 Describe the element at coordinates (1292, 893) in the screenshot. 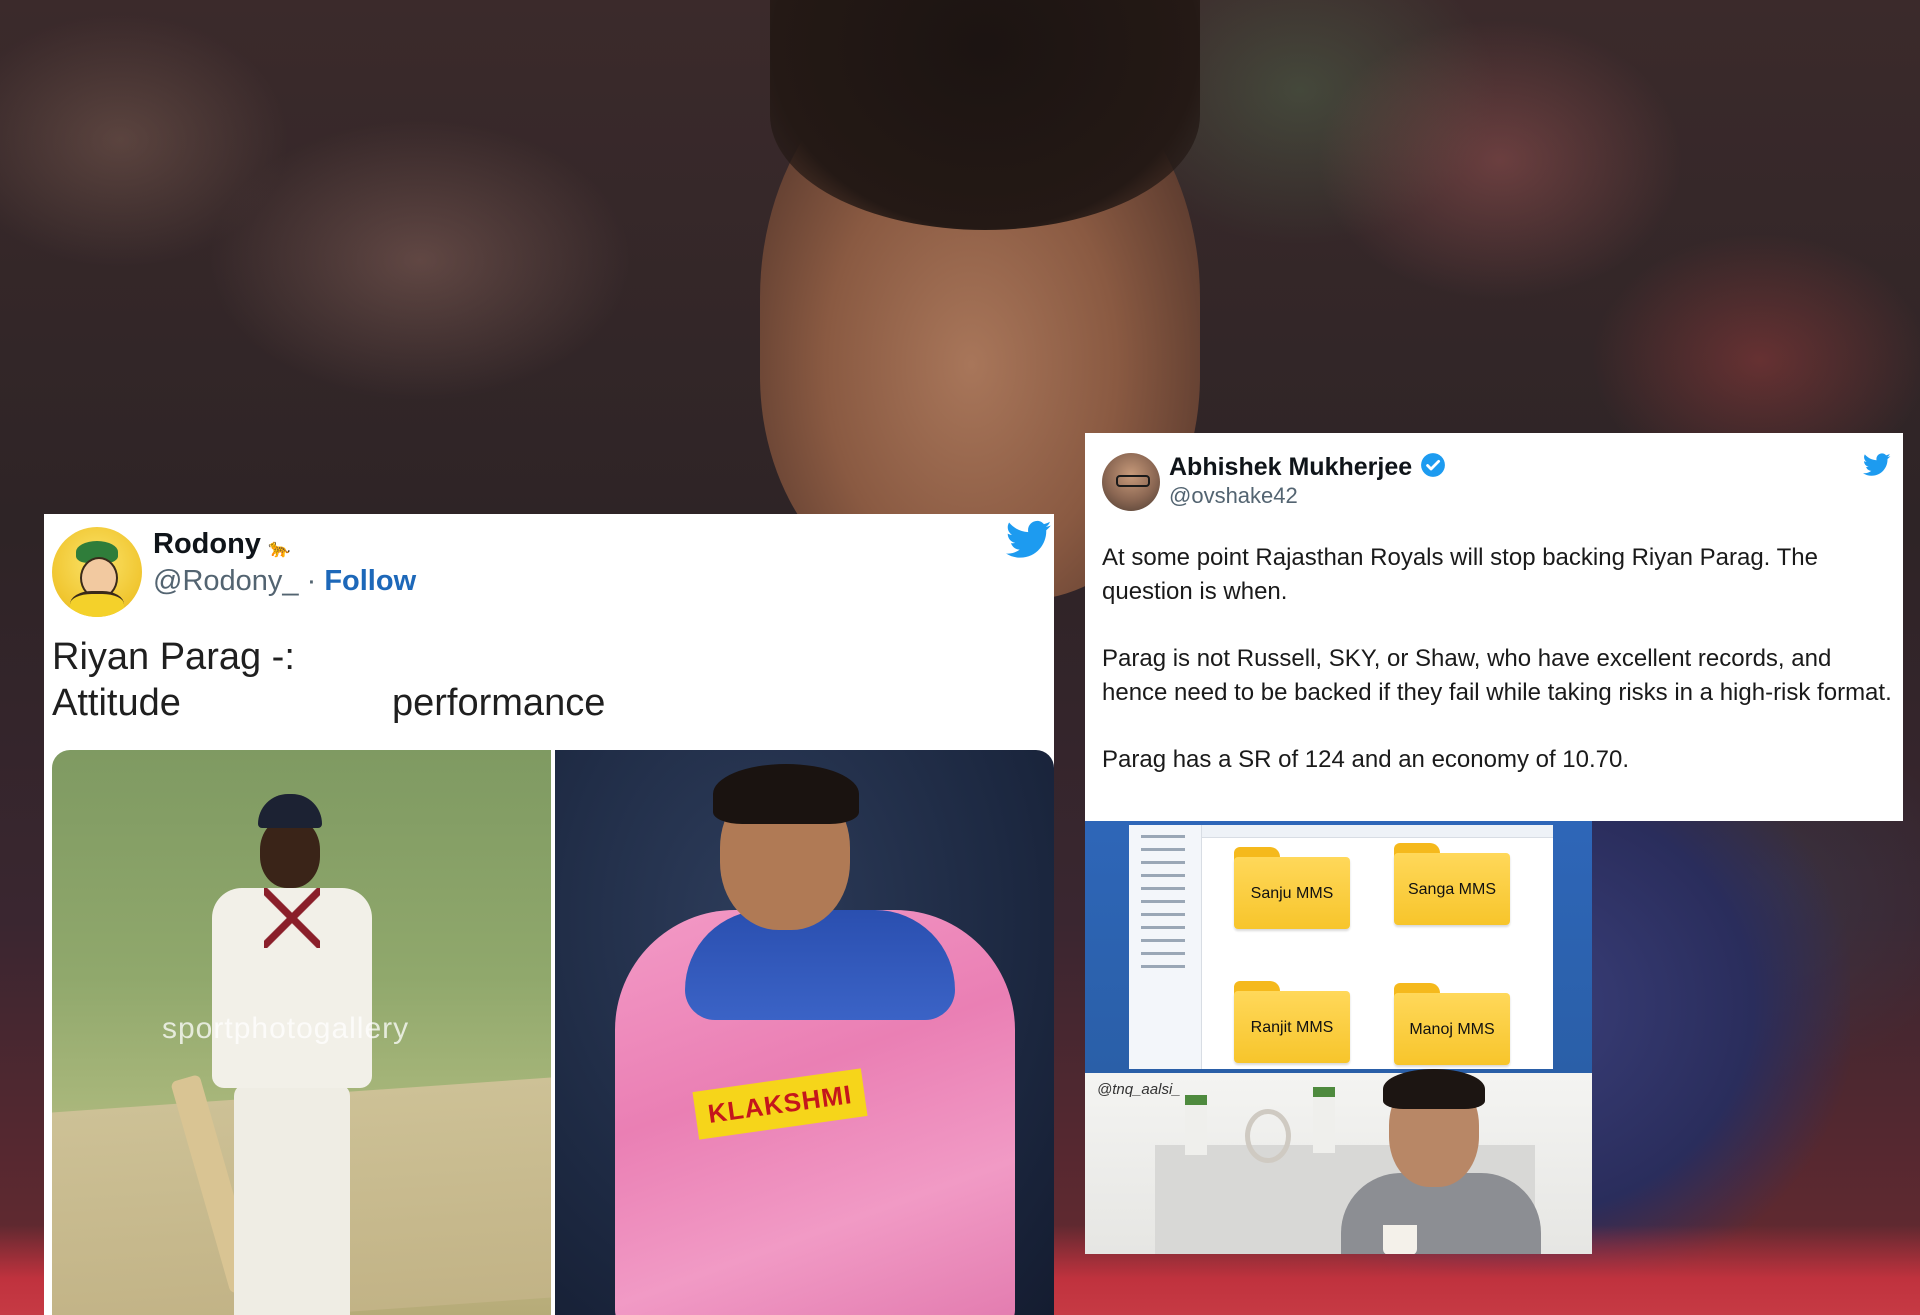

I see `folder-label: Sanju MMS` at that location.